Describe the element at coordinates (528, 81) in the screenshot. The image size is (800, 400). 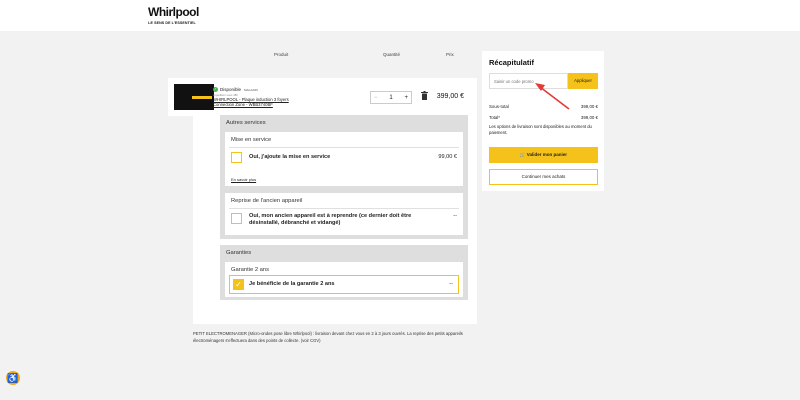
I see `promo-code-input` at that location.